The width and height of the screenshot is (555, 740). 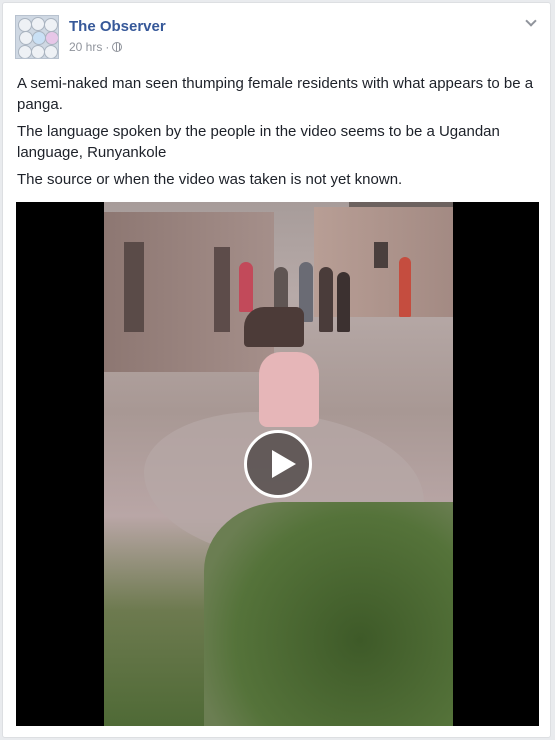 What do you see at coordinates (117, 47) in the screenshot?
I see `globe-icon` at bounding box center [117, 47].